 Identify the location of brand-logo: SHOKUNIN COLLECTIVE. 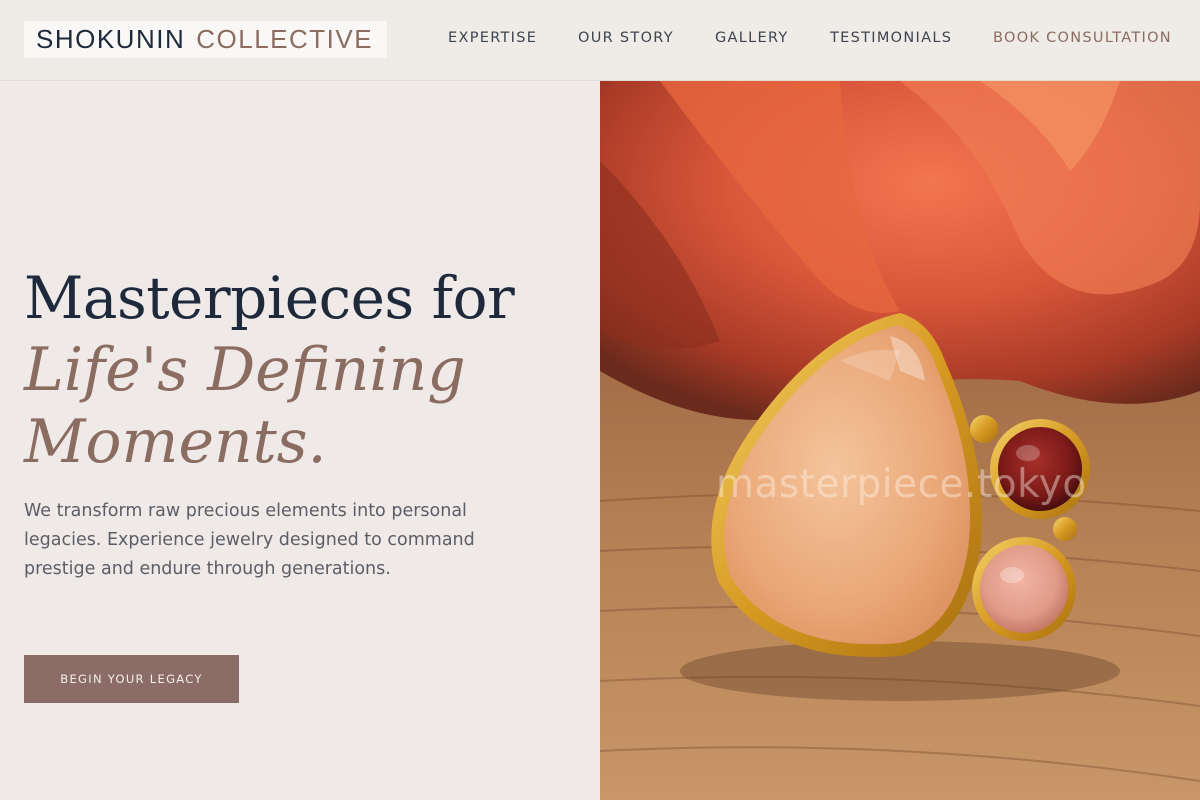
(205, 39).